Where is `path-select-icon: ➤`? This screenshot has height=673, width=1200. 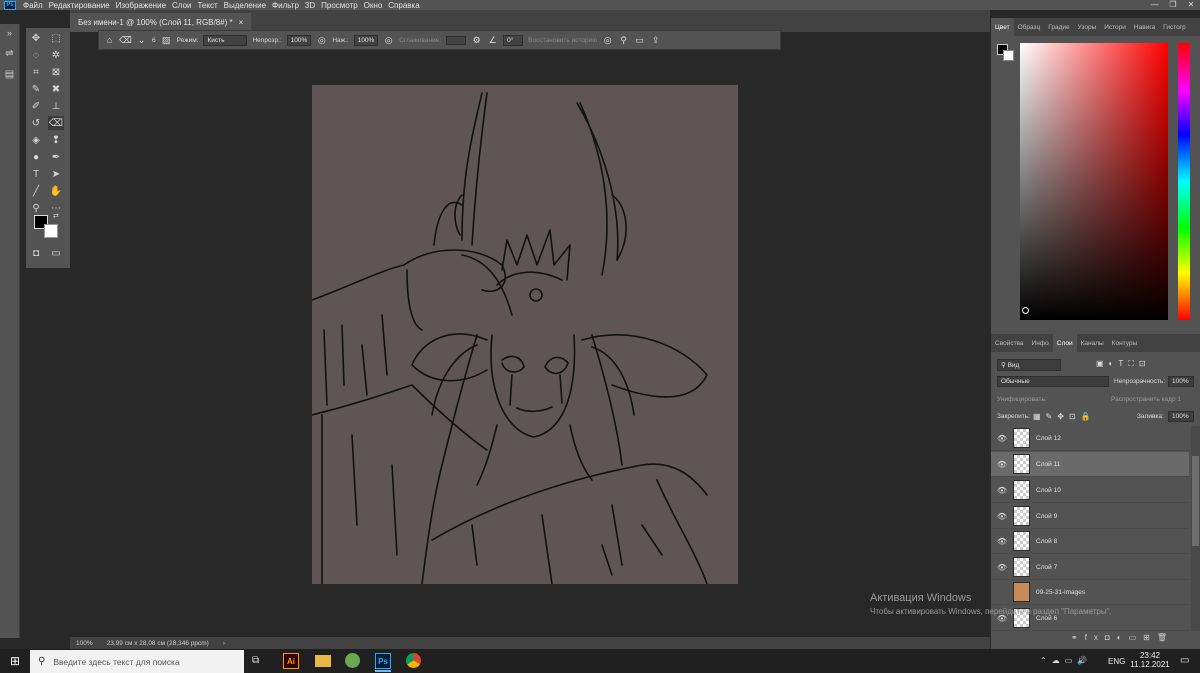
path-select-icon: ➤ is located at coordinates (56, 174).